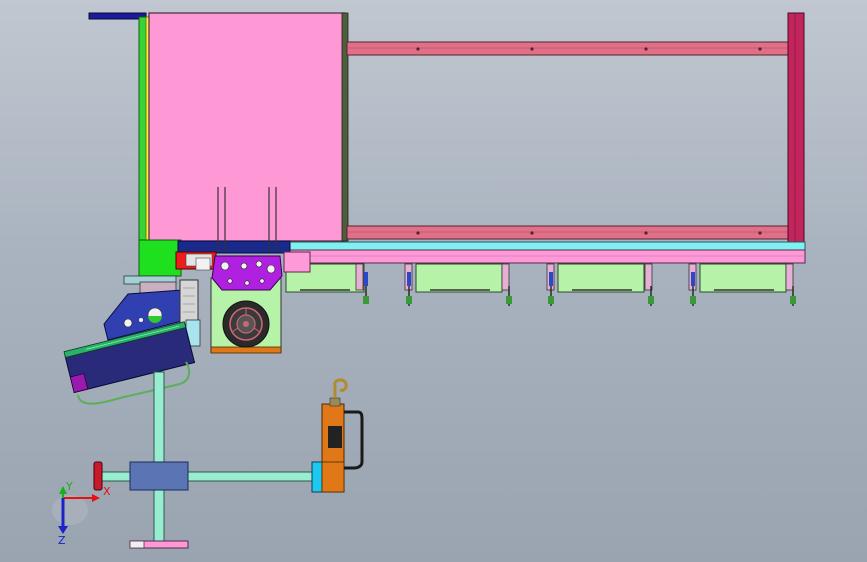 The image size is (867, 562). I want to click on coordinate-triad: X Y Z, so click(81, 513).